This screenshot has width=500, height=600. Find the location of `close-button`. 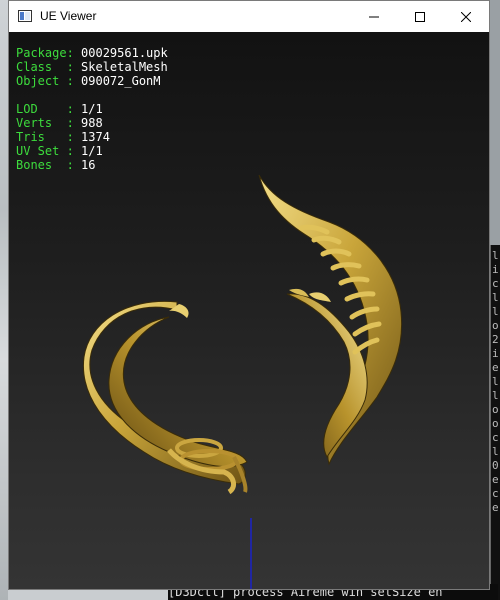

close-button is located at coordinates (466, 16).